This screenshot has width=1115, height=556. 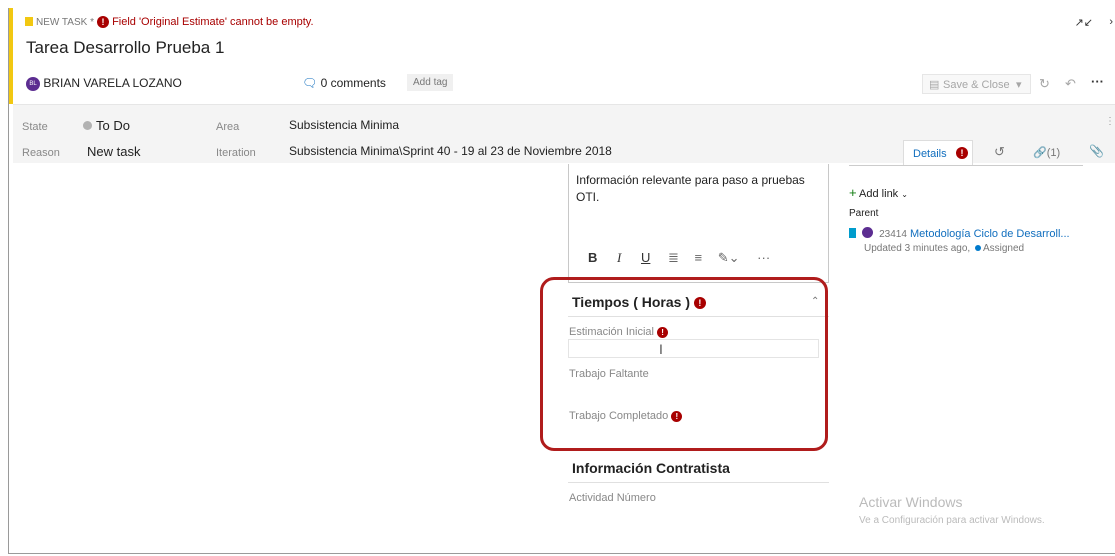 I want to click on details-error-icon: !, so click(x=962, y=153).